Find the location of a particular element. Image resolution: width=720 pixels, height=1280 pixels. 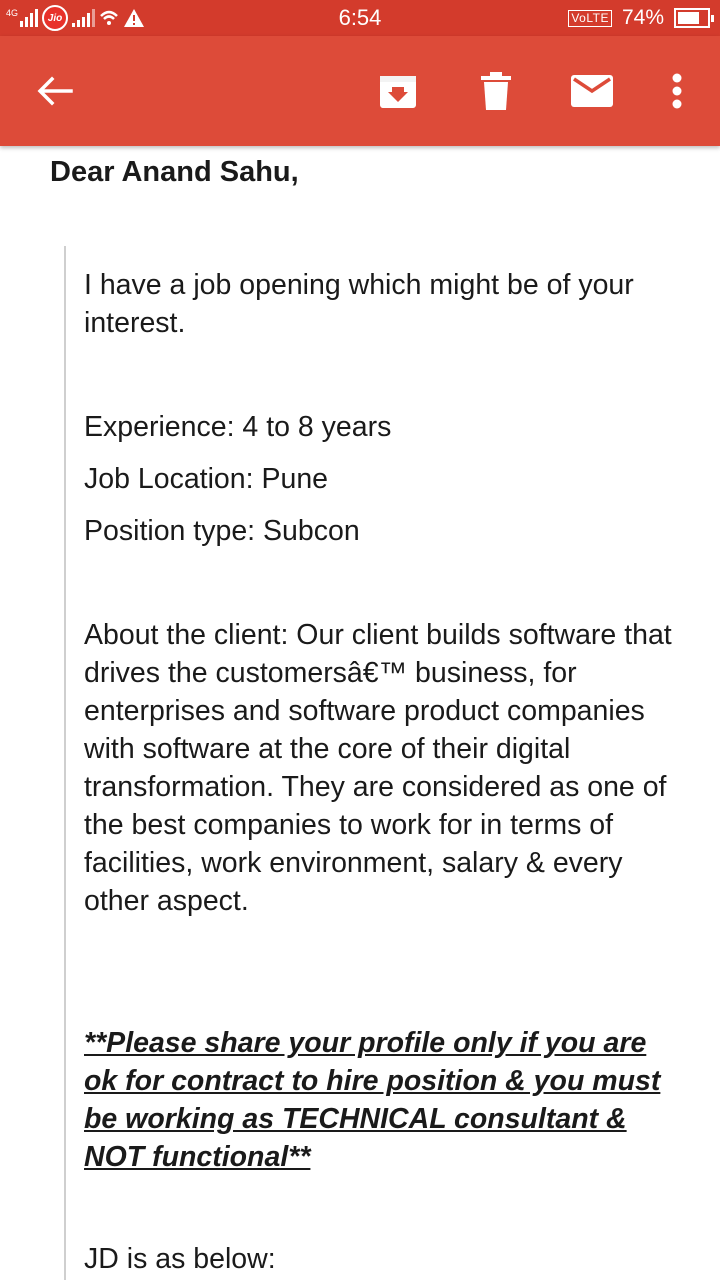

mail-icon is located at coordinates (592, 91).